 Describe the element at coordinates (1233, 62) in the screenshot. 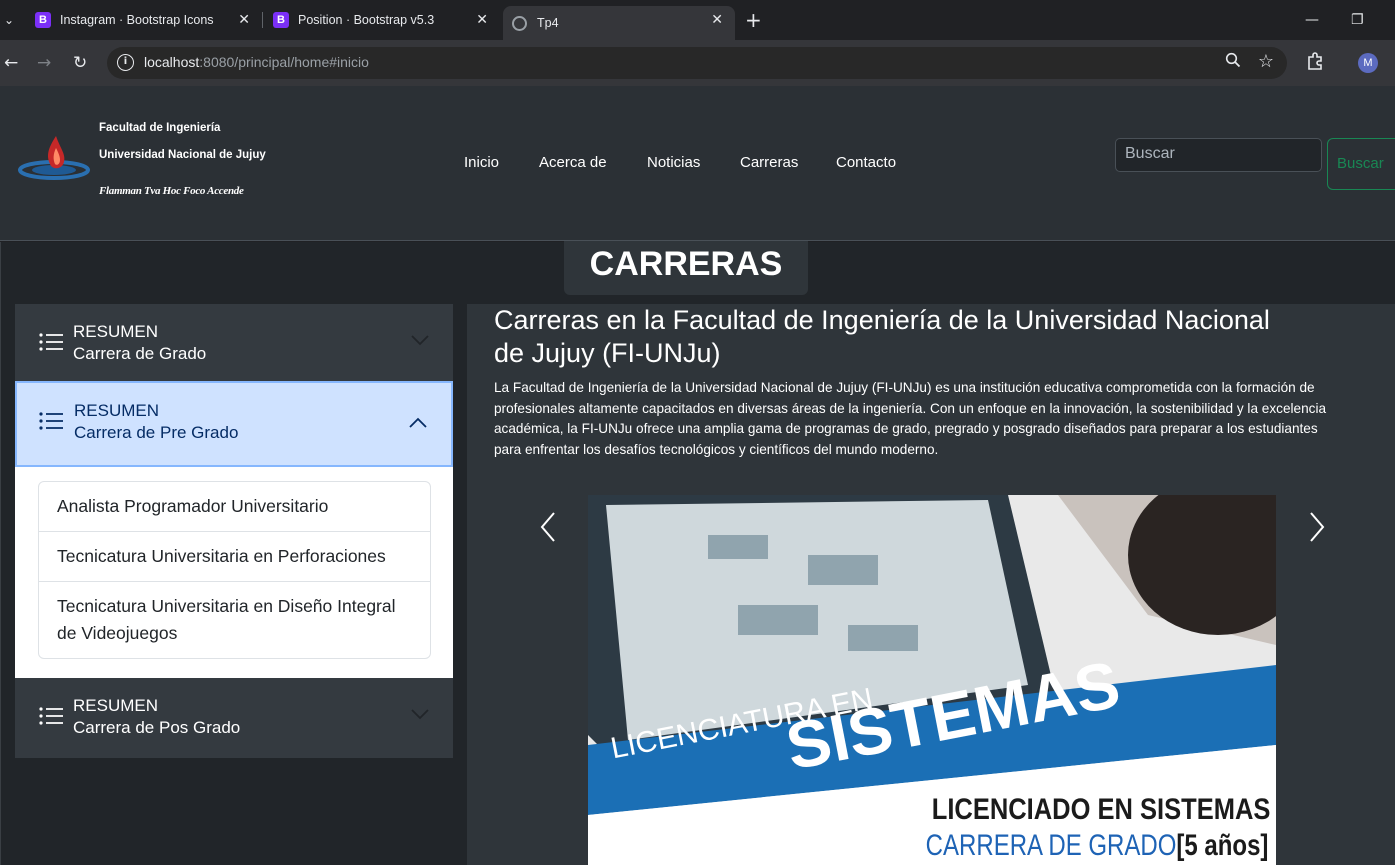

I see `zoom-magnifier-icon` at that location.